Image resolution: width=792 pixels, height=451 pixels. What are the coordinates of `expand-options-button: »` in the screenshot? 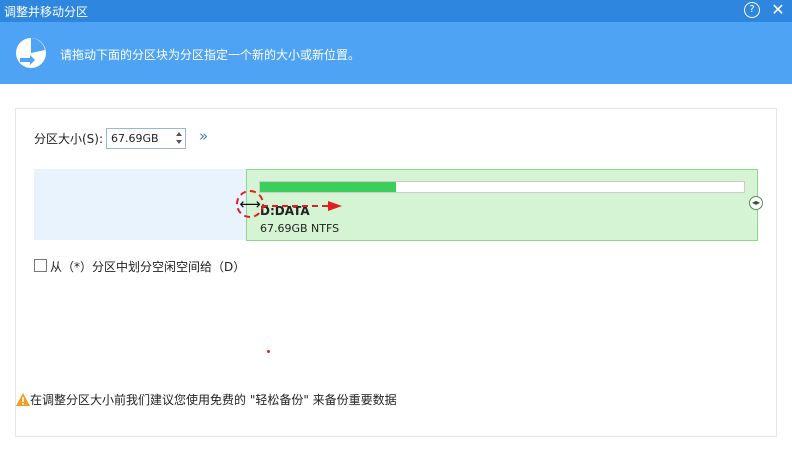 It's located at (203, 136).